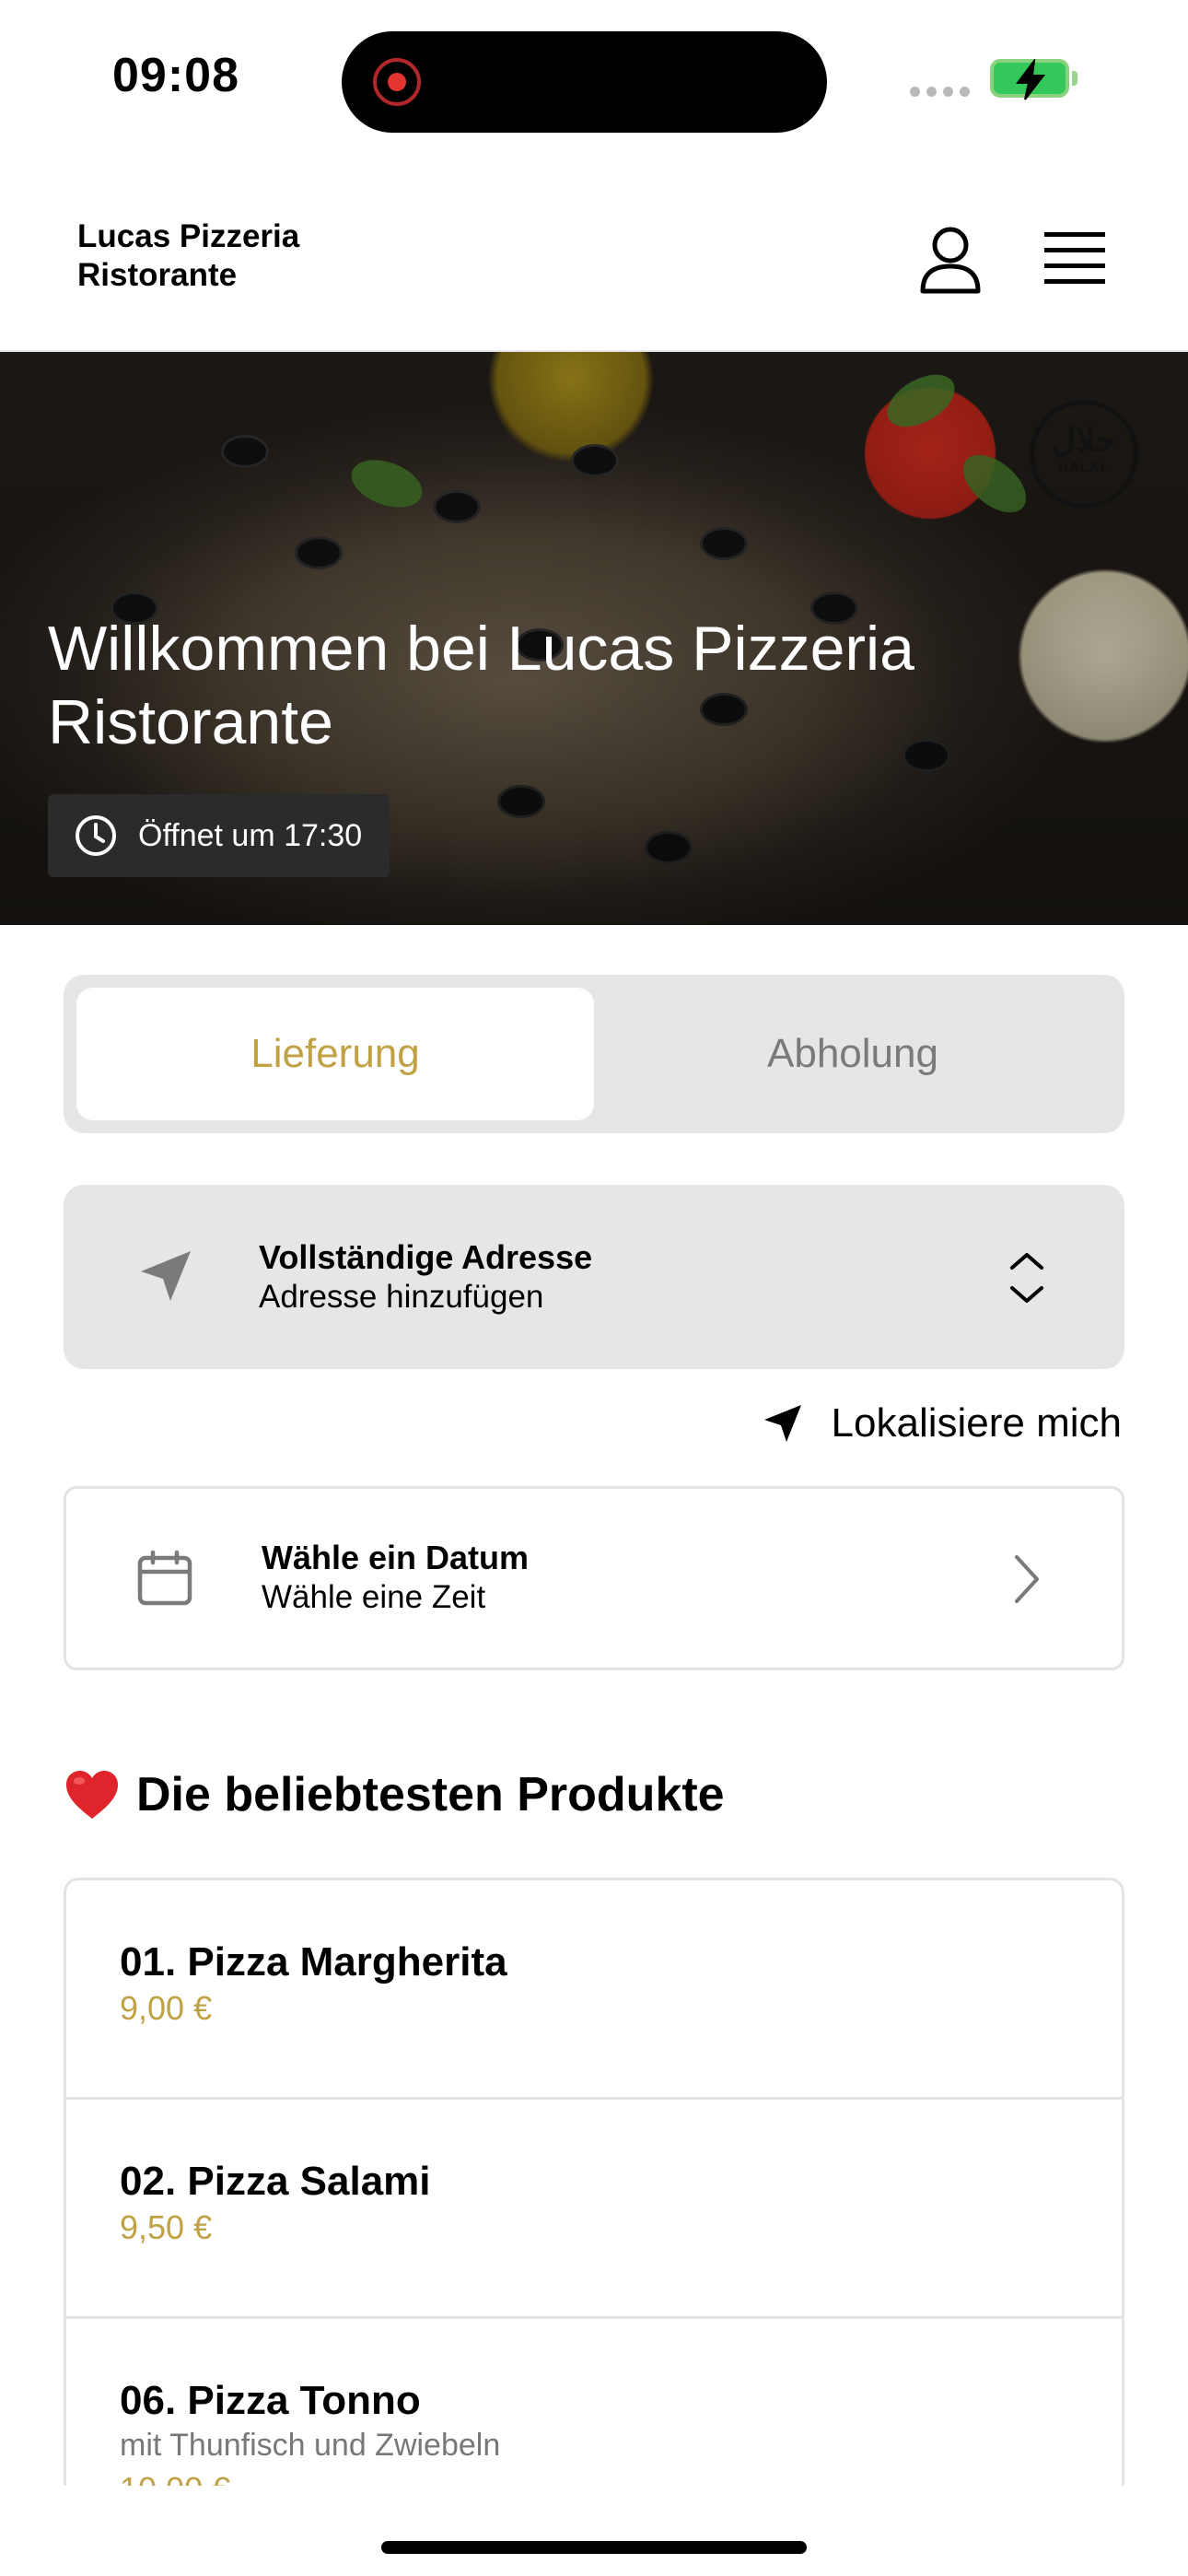 The height and width of the screenshot is (2576, 1188). I want to click on home-indicator, so click(594, 2547).